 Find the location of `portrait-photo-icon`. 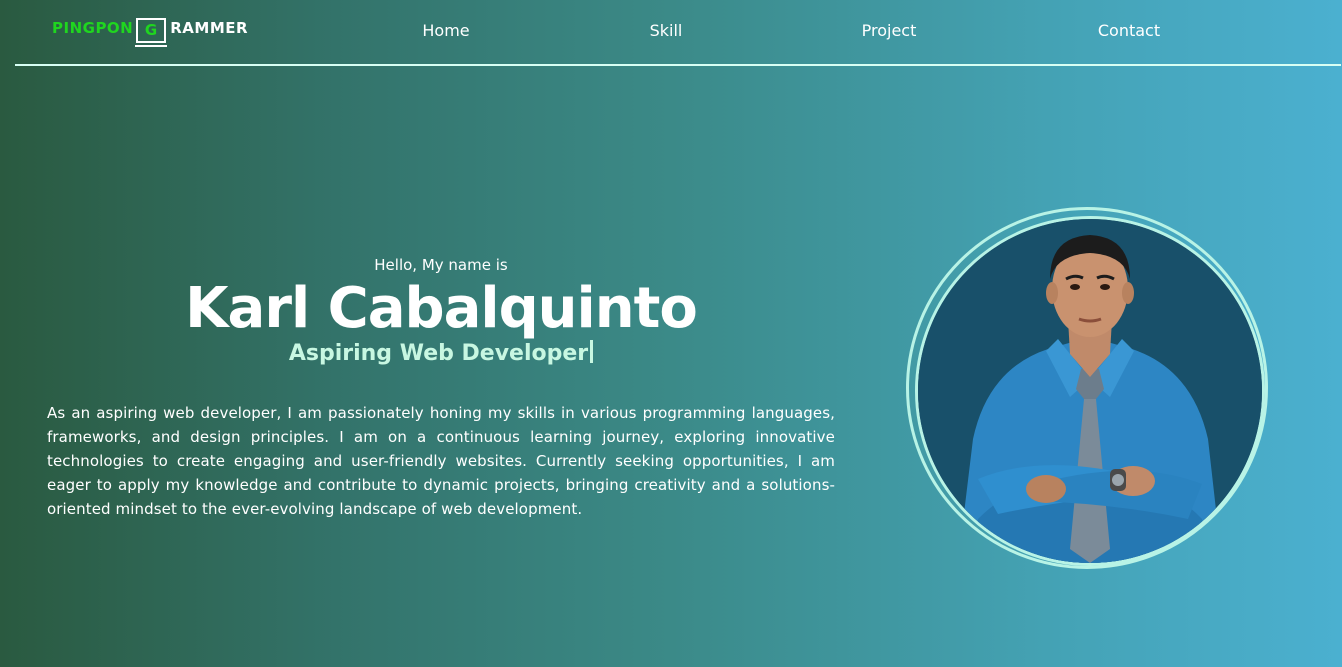

portrait-photo-icon is located at coordinates (1090, 391).